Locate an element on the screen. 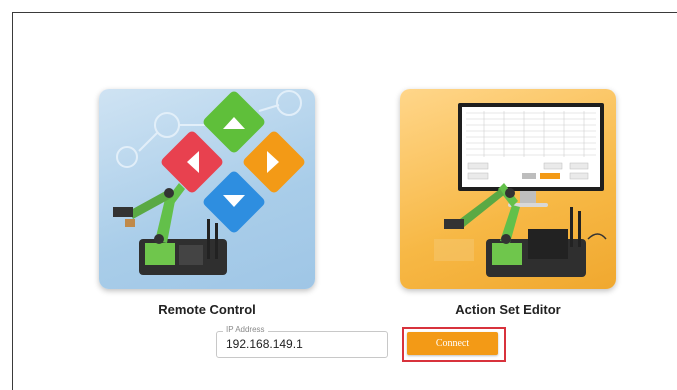  arrow-left-icon is located at coordinates (192, 162).